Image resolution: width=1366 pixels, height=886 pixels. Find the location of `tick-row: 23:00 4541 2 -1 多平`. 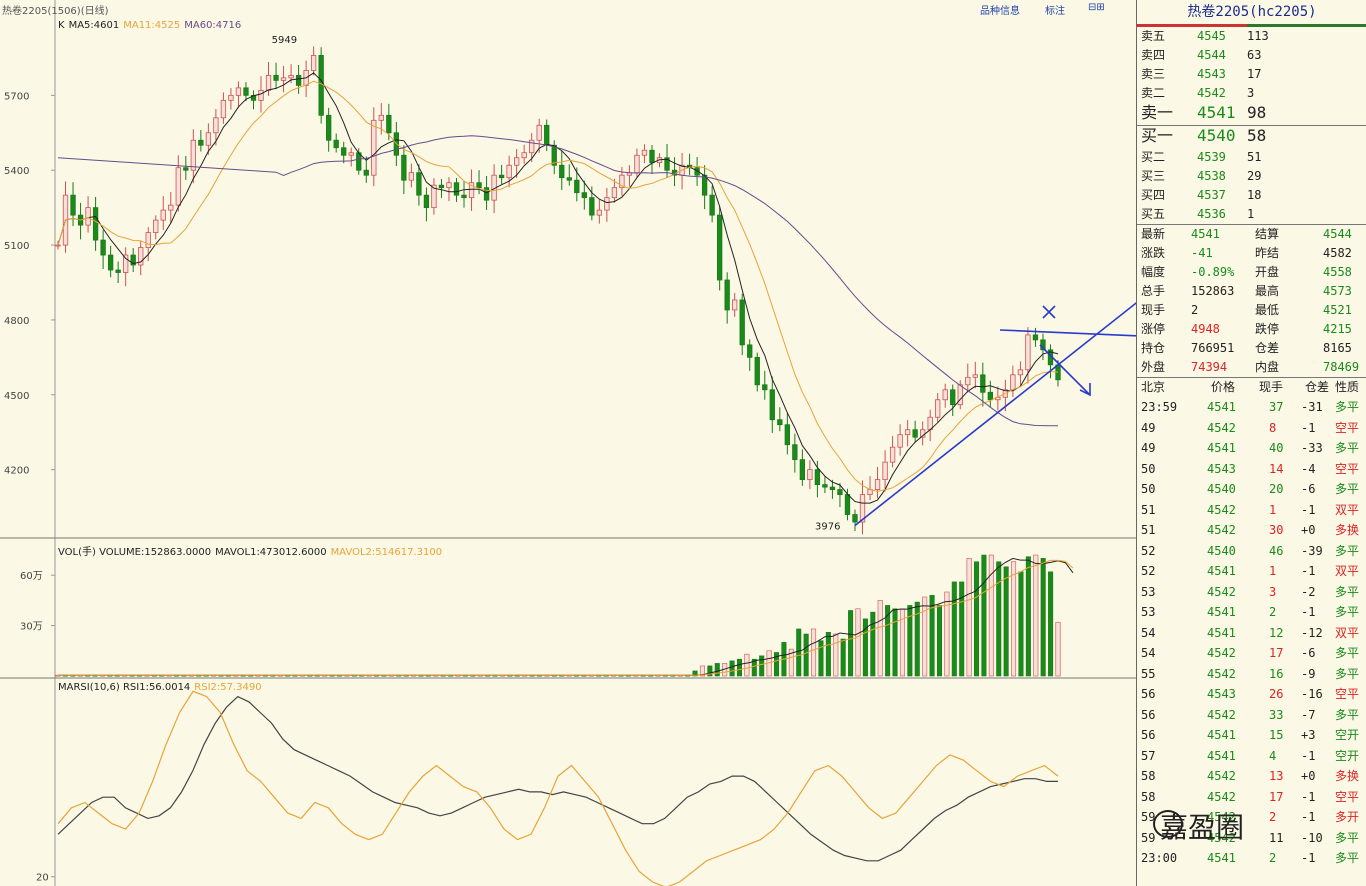

tick-row: 23:00 4541 2 -1 多平 is located at coordinates (1251, 858).